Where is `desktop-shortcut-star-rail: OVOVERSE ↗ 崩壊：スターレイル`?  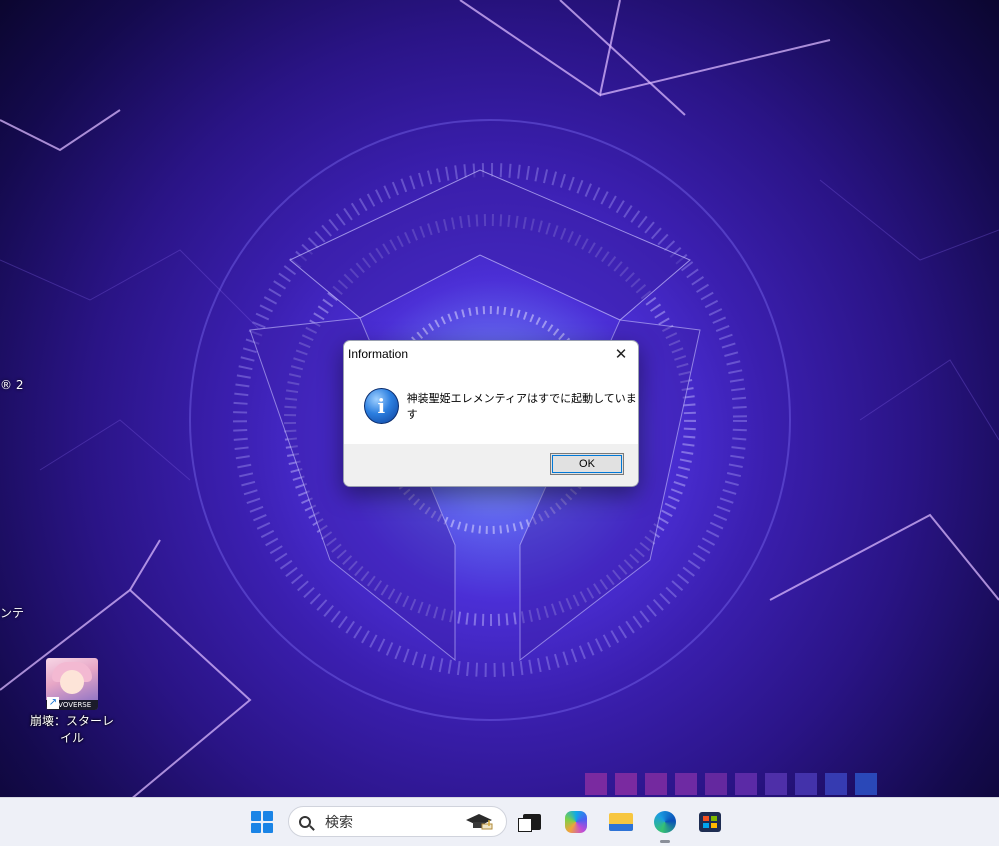 desktop-shortcut-star-rail: OVOVERSE ↗ 崩壊：スターレイル is located at coordinates (72, 702).